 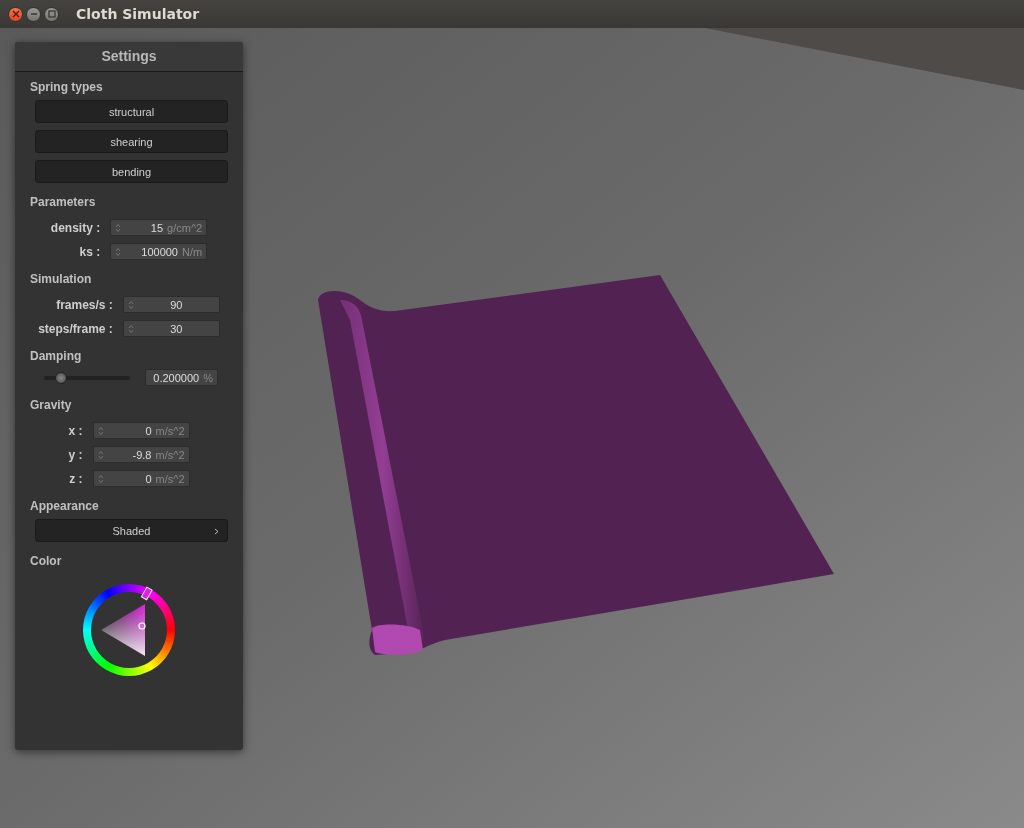 I want to click on number-field: 100000 N/m, so click(x=159, y=251).